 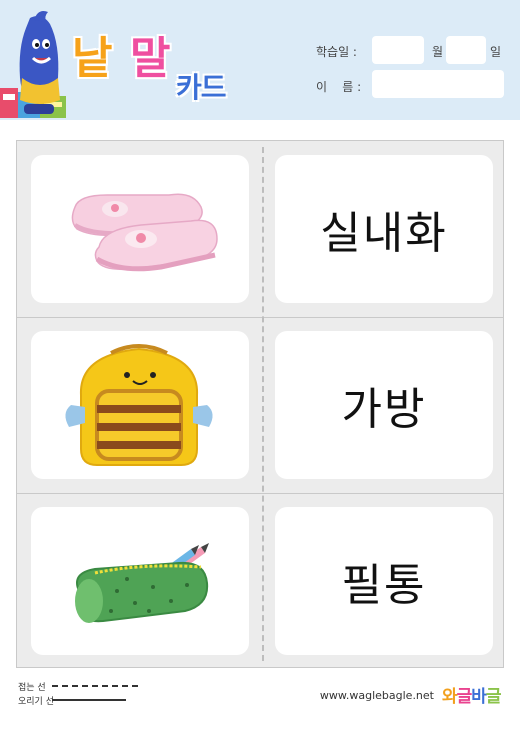 What do you see at coordinates (32, 688) in the screenshot?
I see `fold-line-label: 접는 선` at bounding box center [32, 688].